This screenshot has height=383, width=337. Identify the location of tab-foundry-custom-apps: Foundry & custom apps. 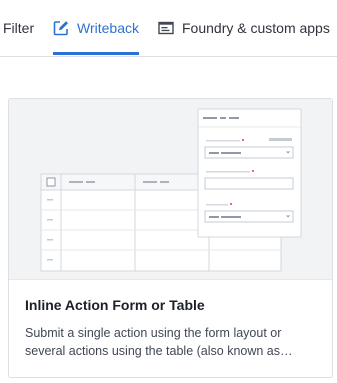
(244, 28).